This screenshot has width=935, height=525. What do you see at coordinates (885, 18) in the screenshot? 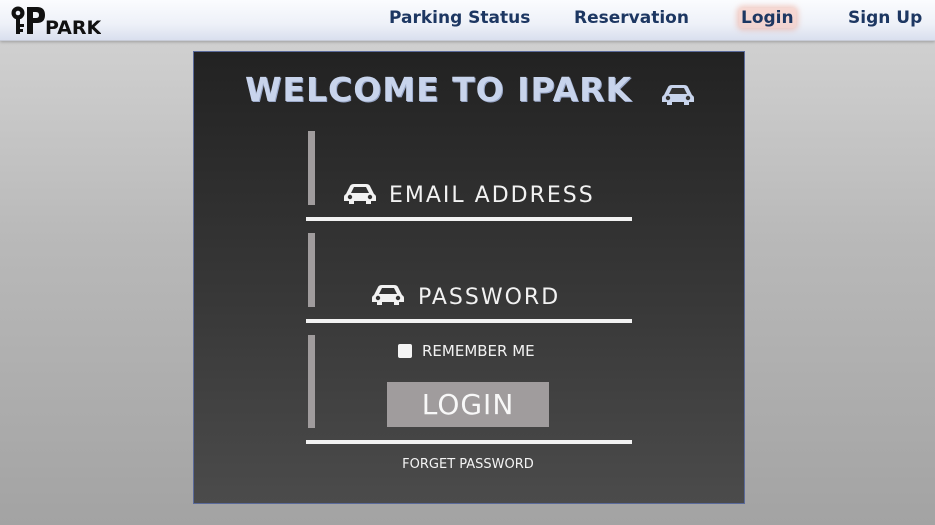
I see `nav-sign-up: Sign Up` at bounding box center [885, 18].